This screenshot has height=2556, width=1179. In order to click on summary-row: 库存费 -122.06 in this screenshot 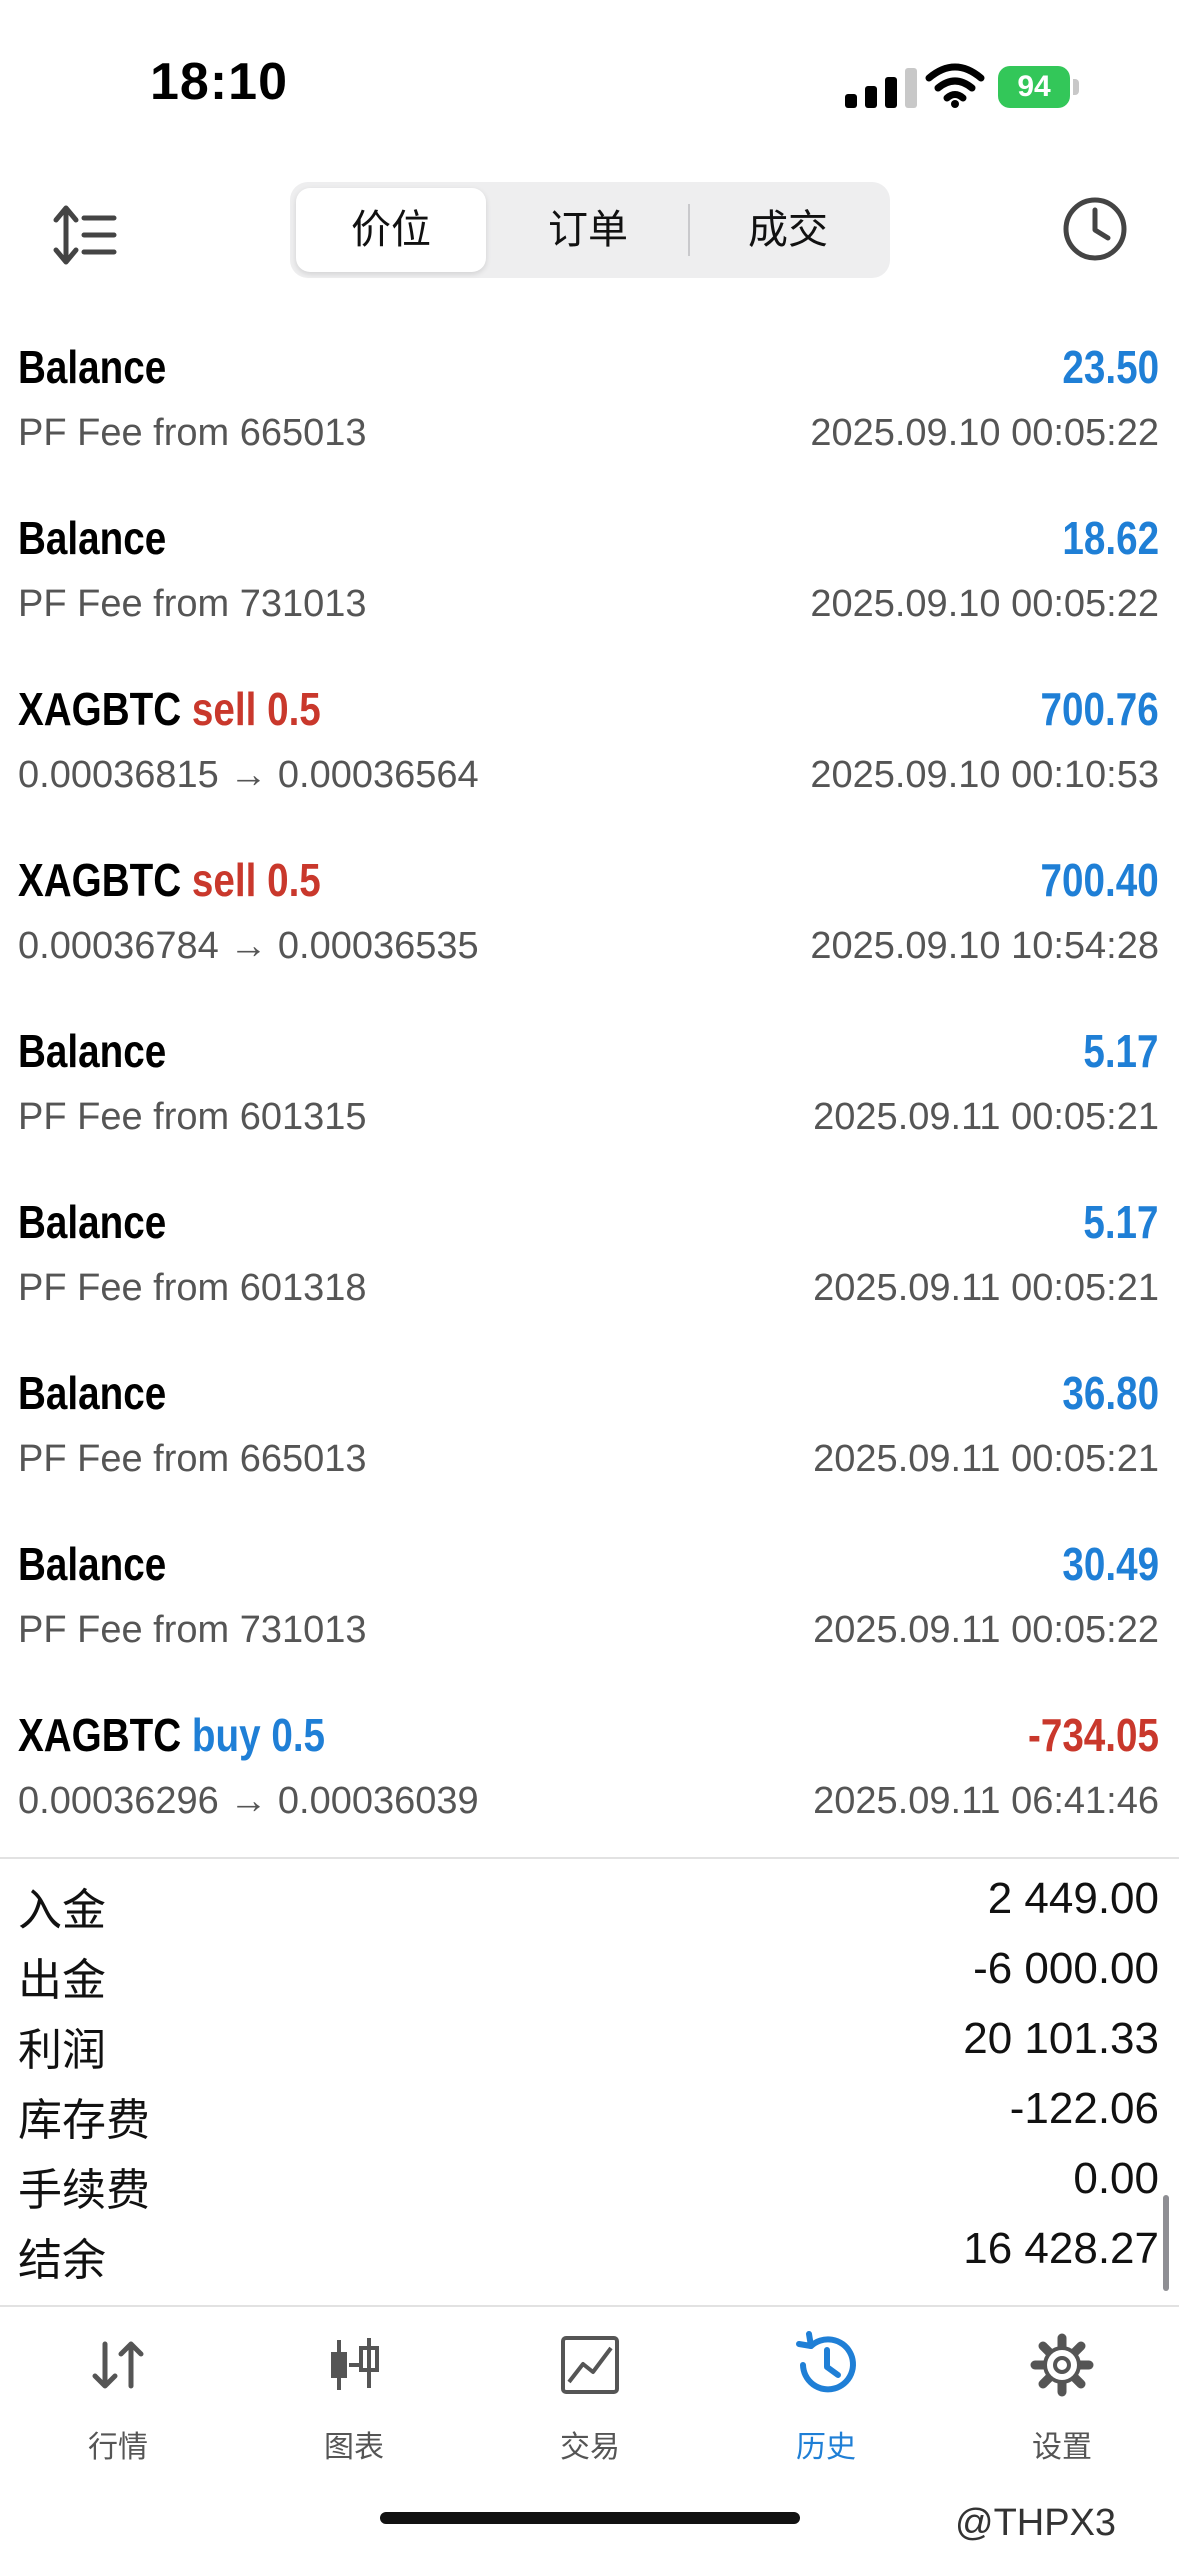, I will do `click(589, 2115)`.